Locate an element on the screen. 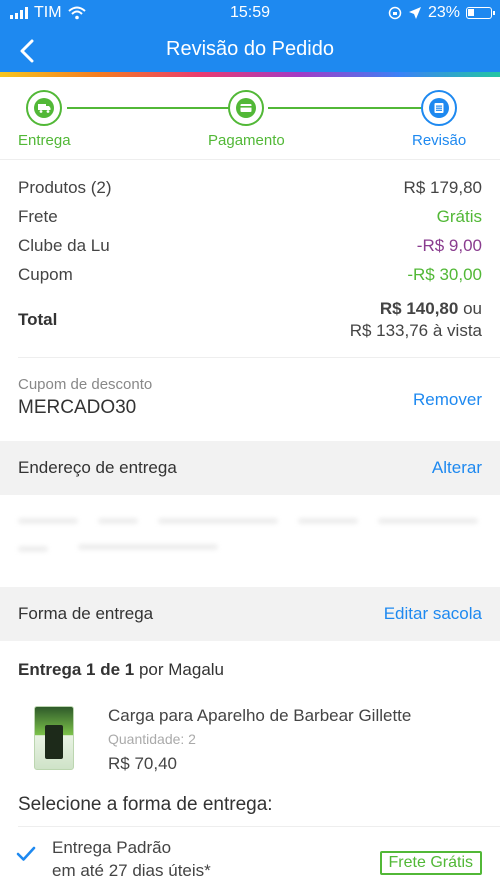 The height and width of the screenshot is (889, 500). status-bar: TIM 15:59 23% is located at coordinates (250, 14).